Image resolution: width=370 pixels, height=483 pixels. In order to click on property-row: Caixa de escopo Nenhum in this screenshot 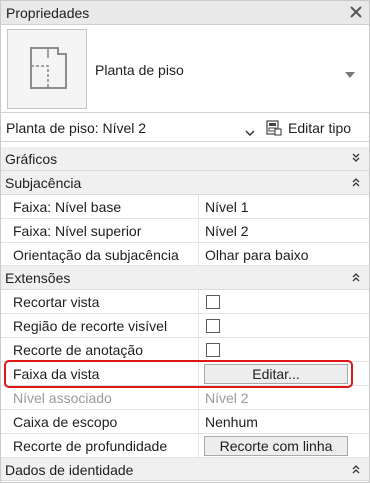, I will do `click(185, 421)`.